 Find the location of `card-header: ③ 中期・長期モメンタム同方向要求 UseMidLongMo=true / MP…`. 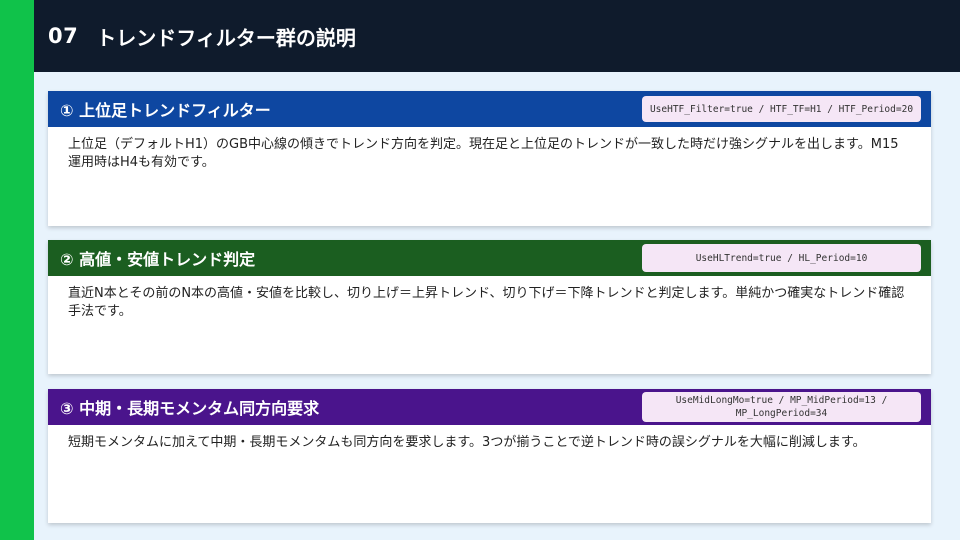

card-header: ③ 中期・長期モメンタム同方向要求 UseMidLongMo=true / MP… is located at coordinates (489, 407).